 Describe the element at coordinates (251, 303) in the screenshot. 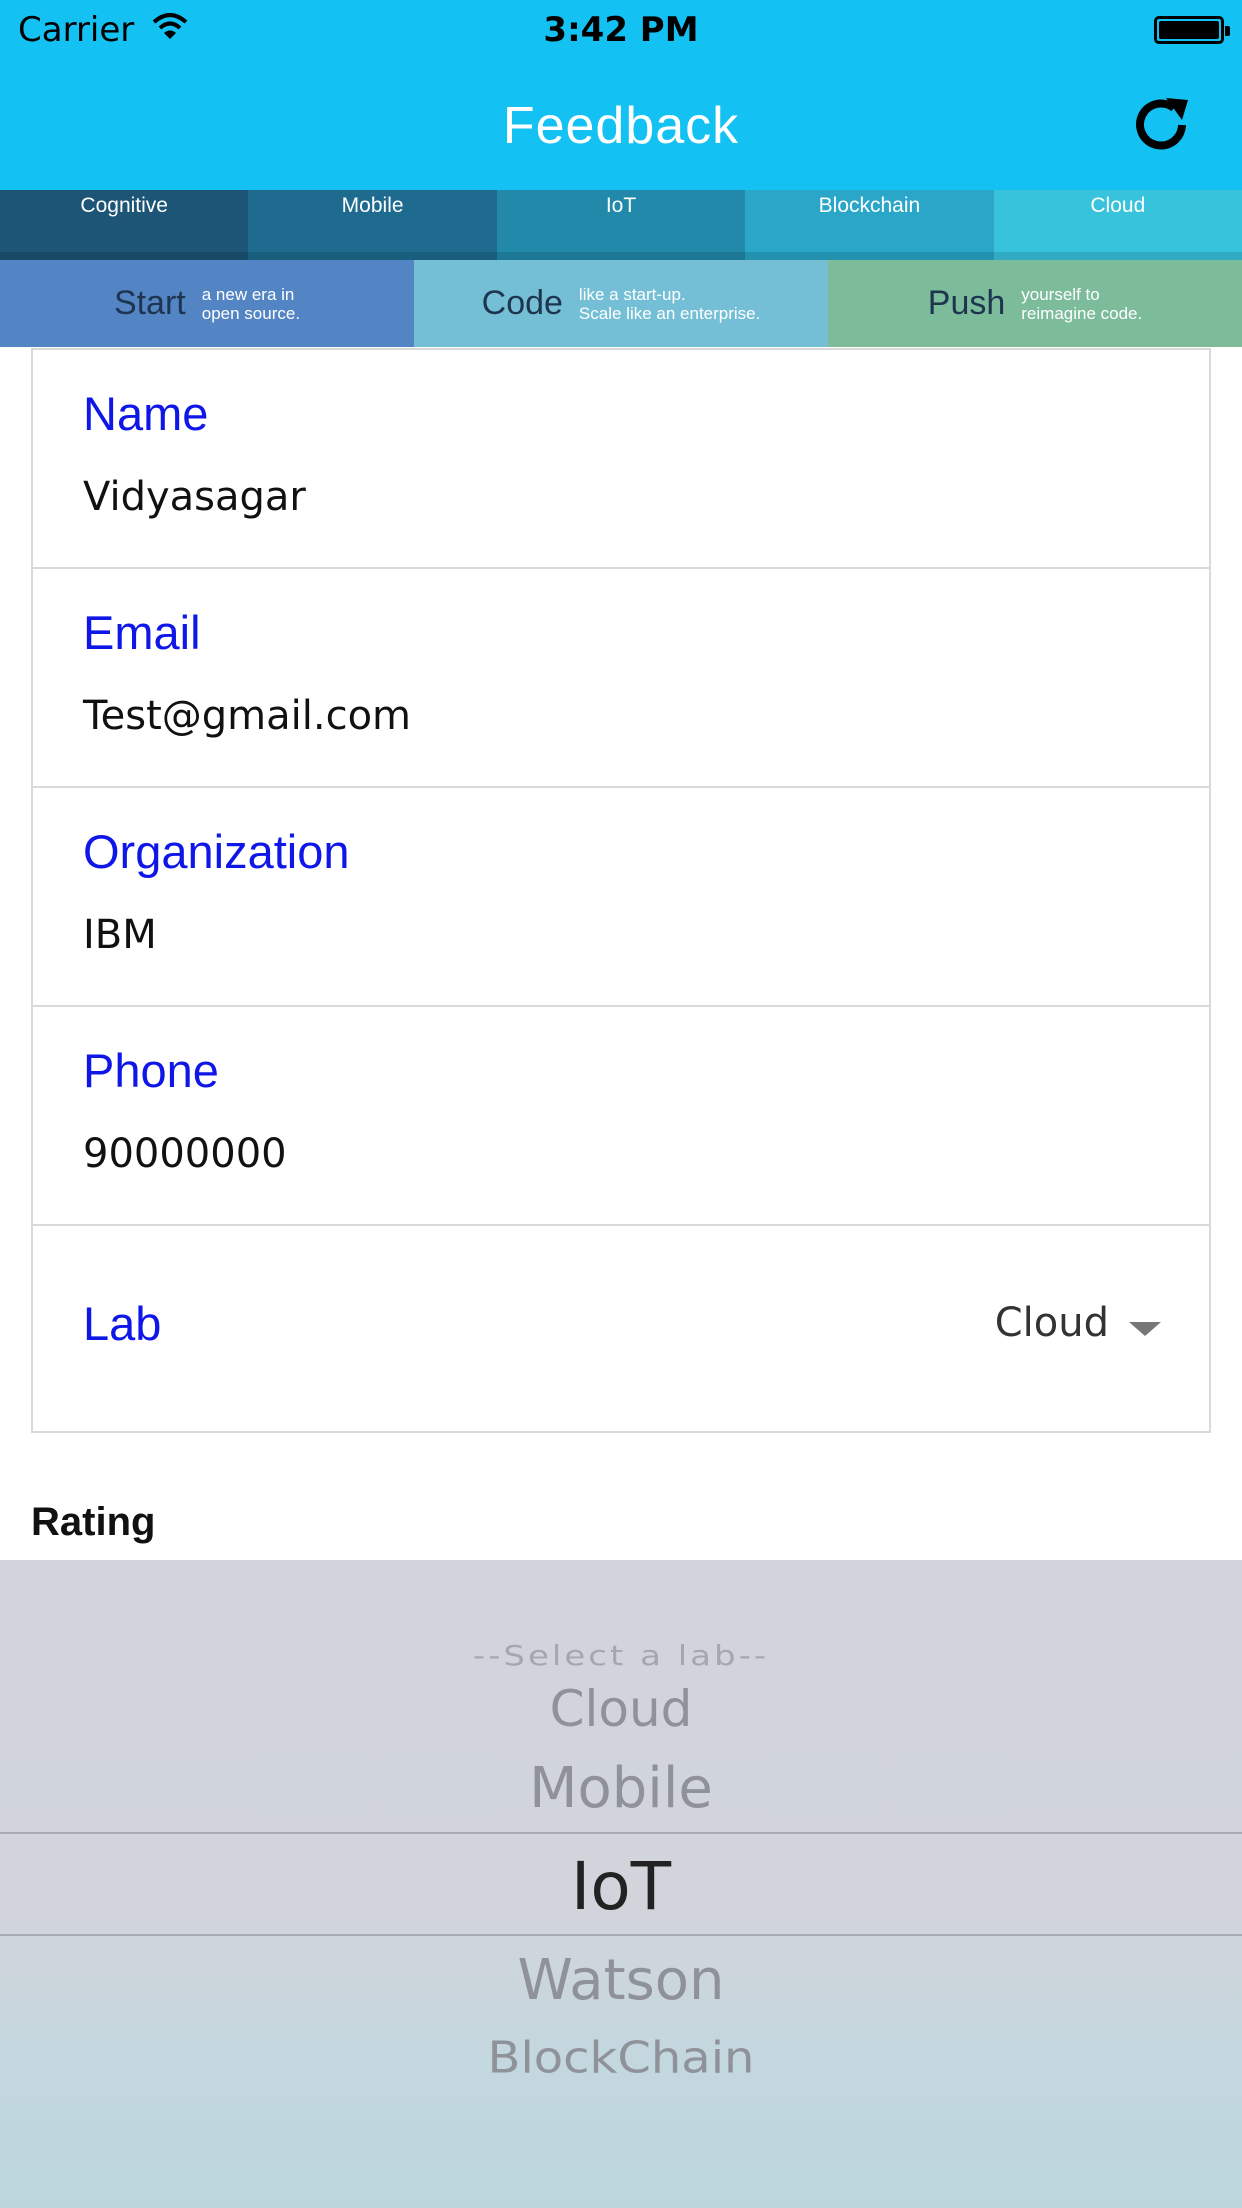

I see `promo-subtext: a new era in open source.` at that location.